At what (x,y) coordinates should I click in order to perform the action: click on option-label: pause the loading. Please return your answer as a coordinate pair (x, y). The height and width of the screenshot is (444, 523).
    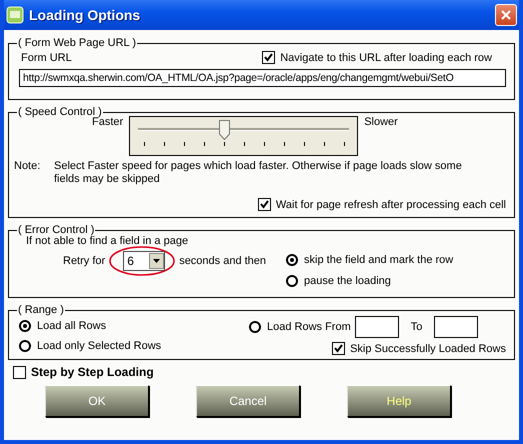
    Looking at the image, I should click on (347, 281).